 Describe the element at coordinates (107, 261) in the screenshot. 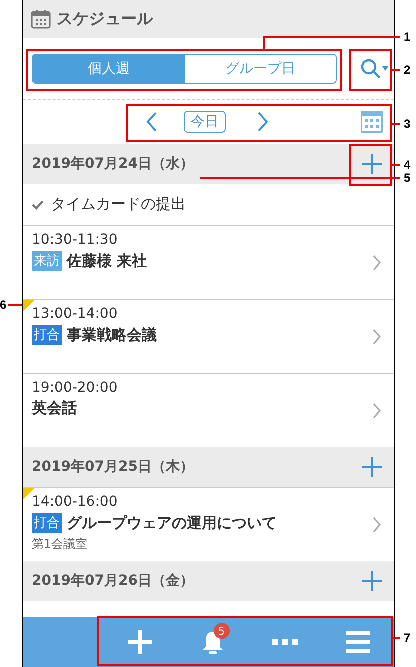

I see `event-title: 佐藤様 来社` at that location.